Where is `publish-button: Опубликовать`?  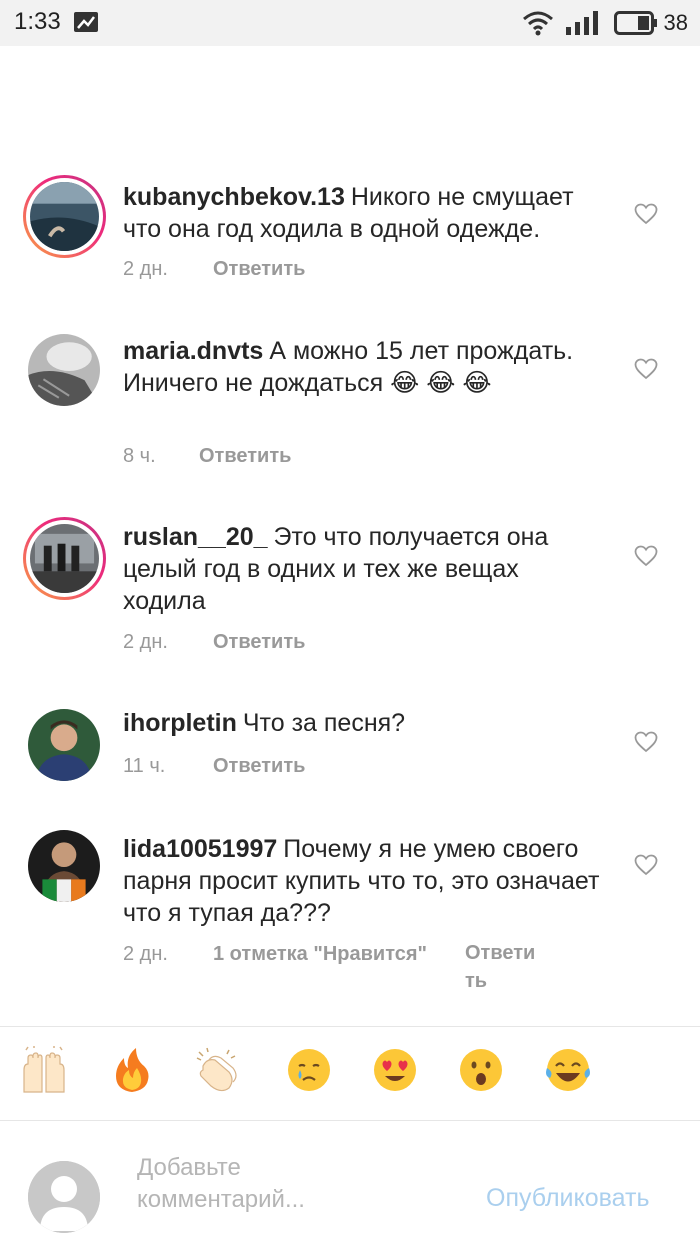
publish-button: Опубликовать is located at coordinates (567, 1198).